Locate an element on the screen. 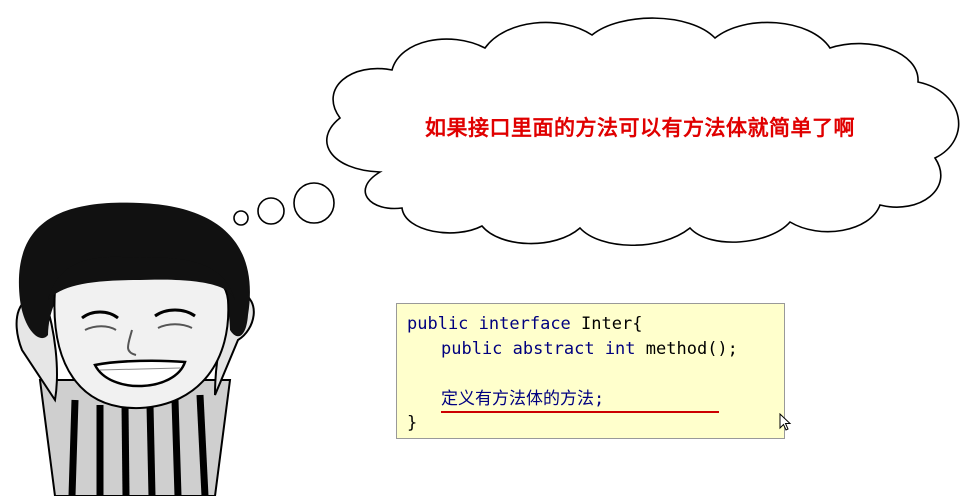 The height and width of the screenshot is (496, 979). keyword-int: int is located at coordinates (620, 349).